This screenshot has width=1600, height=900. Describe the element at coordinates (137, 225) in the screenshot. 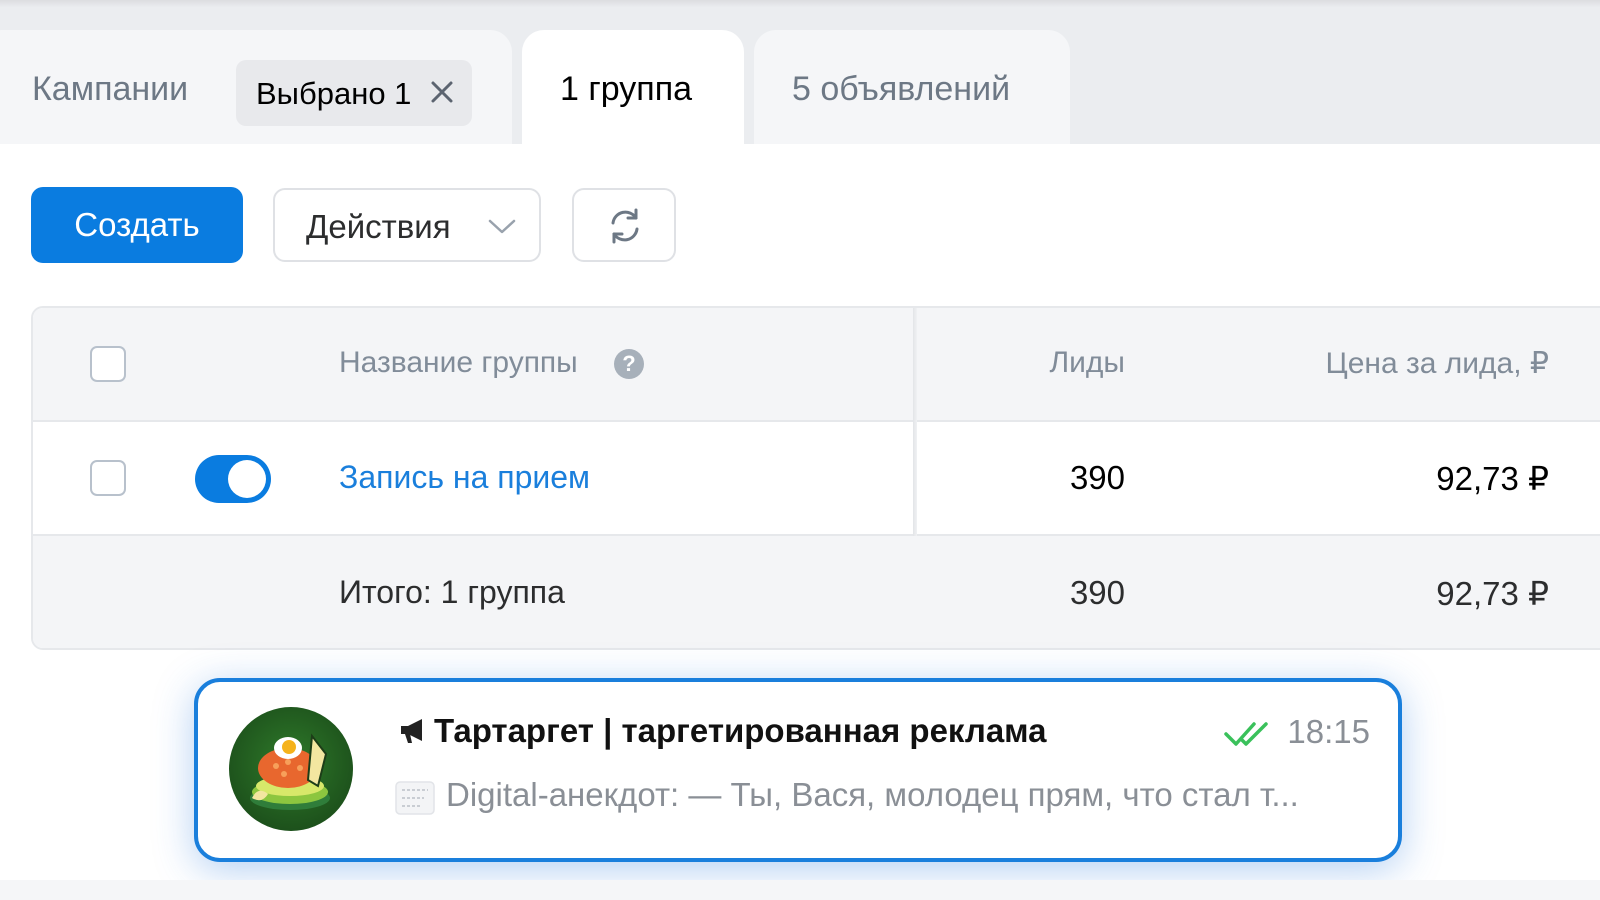

I see `create-button: Создать` at that location.